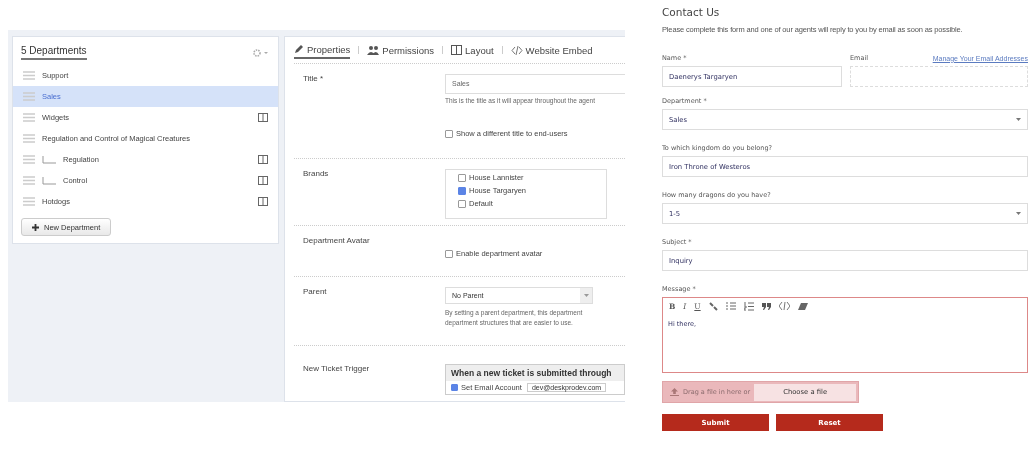  I want to click on eraser-icon, so click(802, 306).